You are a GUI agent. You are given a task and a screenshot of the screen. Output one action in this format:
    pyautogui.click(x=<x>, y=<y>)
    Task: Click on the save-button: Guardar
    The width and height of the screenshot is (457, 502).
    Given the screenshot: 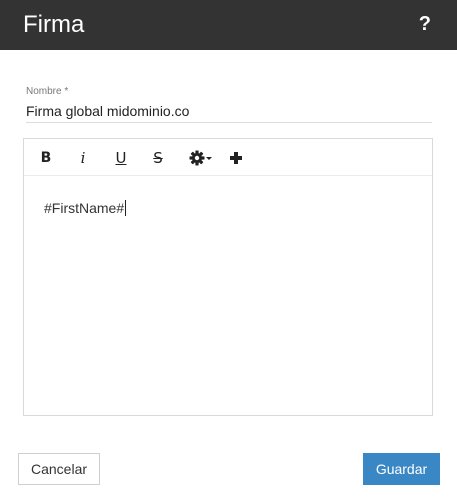 What is the action you would take?
    pyautogui.click(x=401, y=469)
    